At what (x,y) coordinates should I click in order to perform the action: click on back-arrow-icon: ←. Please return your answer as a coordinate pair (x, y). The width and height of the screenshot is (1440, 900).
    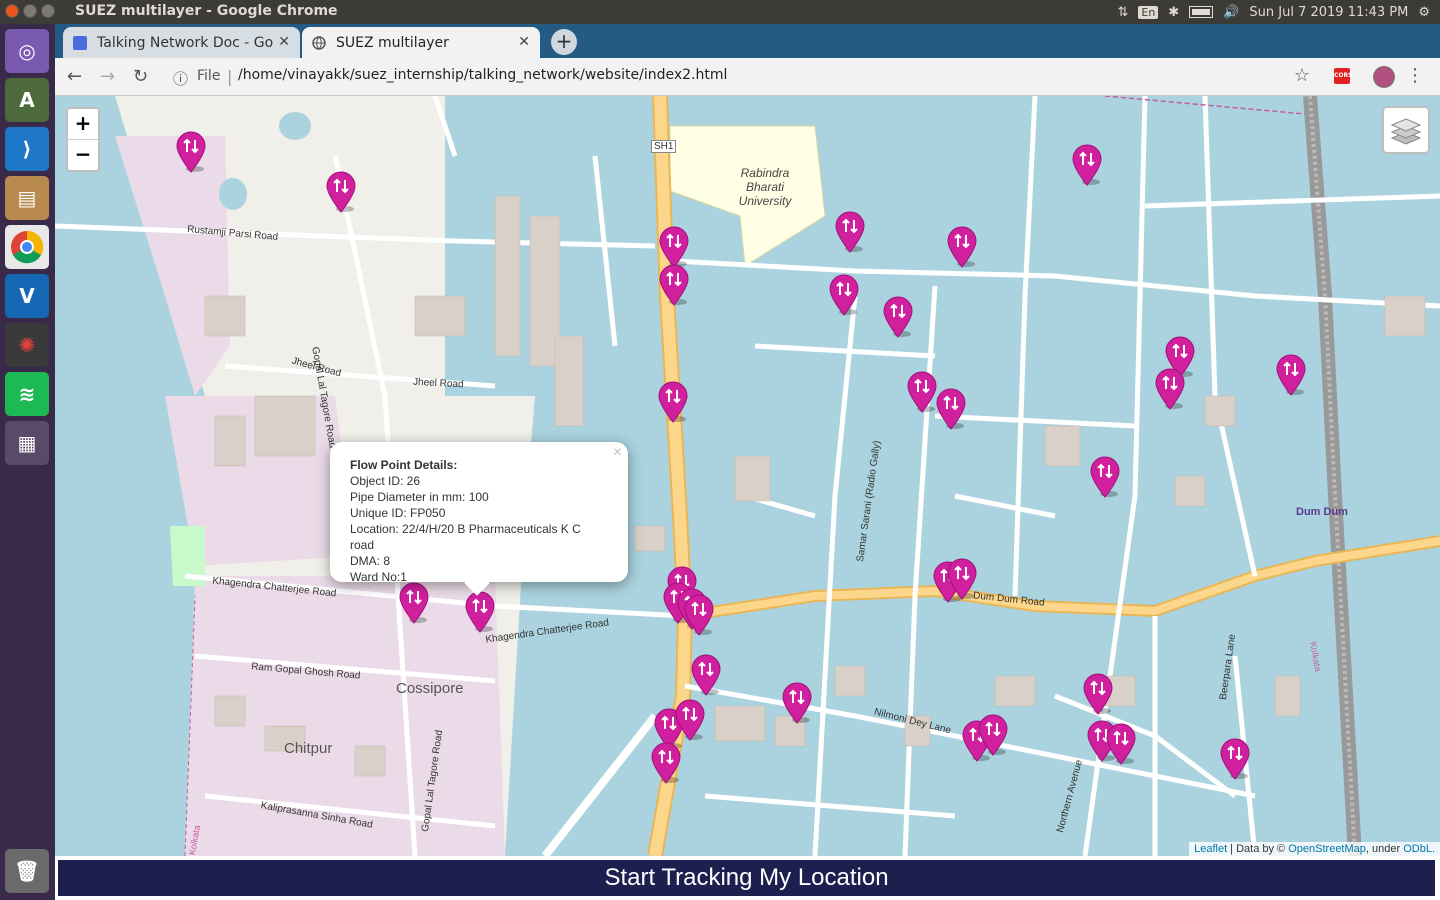
    Looking at the image, I should click on (74, 76).